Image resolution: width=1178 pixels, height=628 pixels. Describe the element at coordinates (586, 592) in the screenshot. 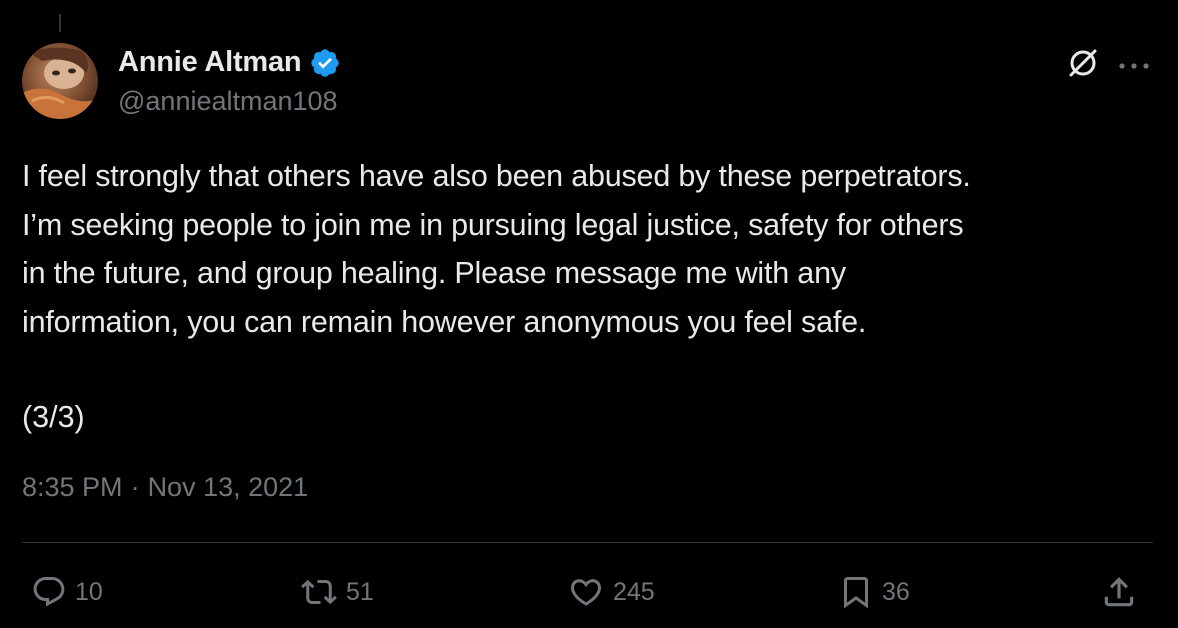

I see `heart-icon` at that location.